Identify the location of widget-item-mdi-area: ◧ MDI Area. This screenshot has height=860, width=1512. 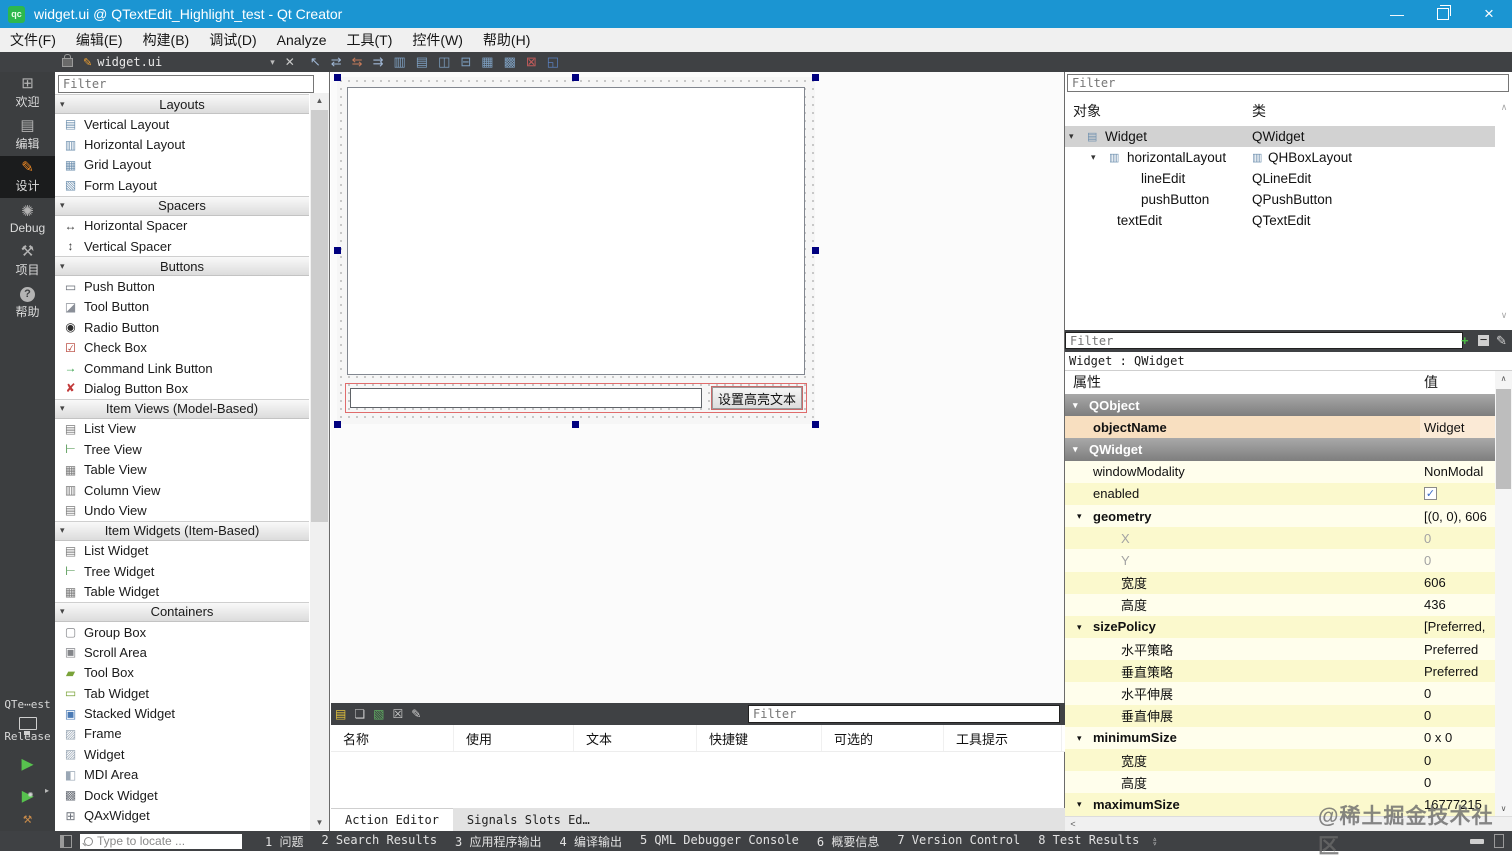
(182, 774).